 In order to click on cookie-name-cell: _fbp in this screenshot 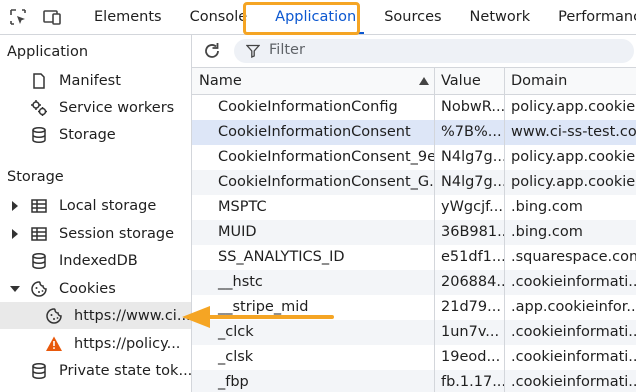, I will do `click(233, 382)`.